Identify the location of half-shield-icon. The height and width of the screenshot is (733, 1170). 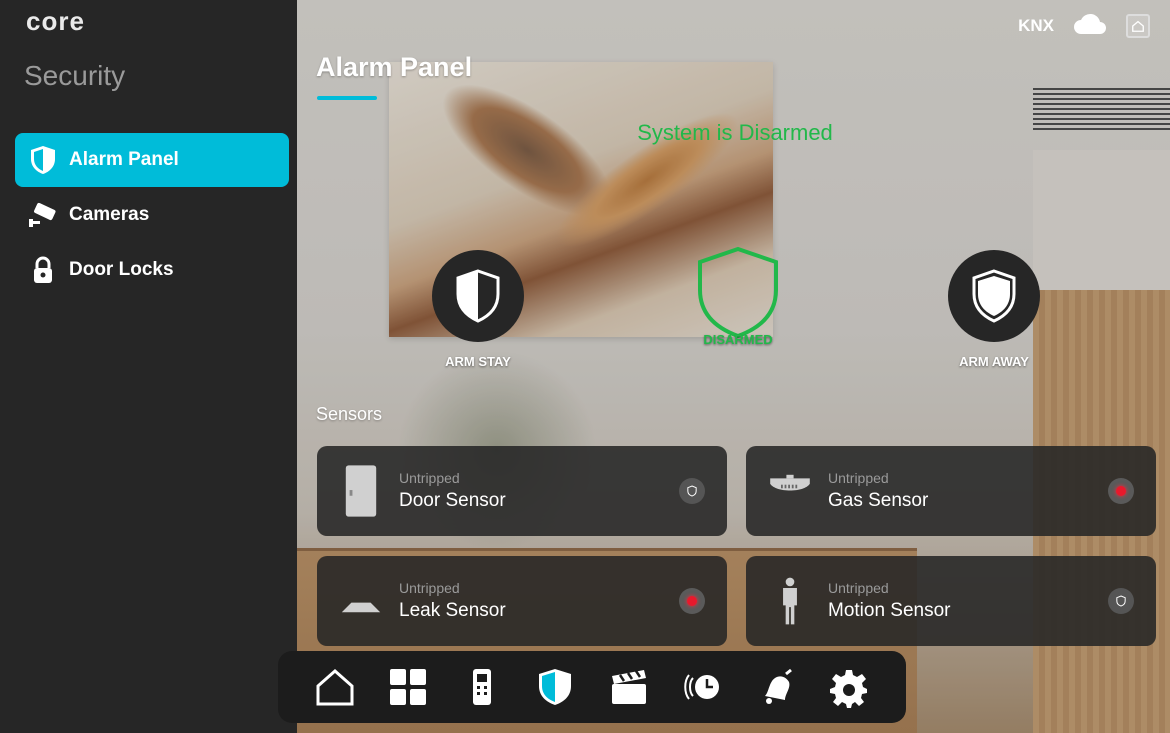
(478, 296).